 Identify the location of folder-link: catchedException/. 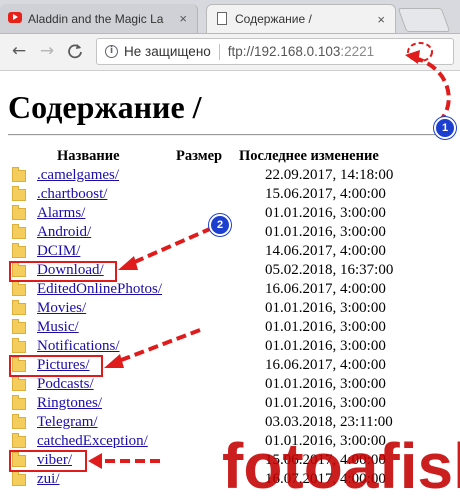
(92, 441).